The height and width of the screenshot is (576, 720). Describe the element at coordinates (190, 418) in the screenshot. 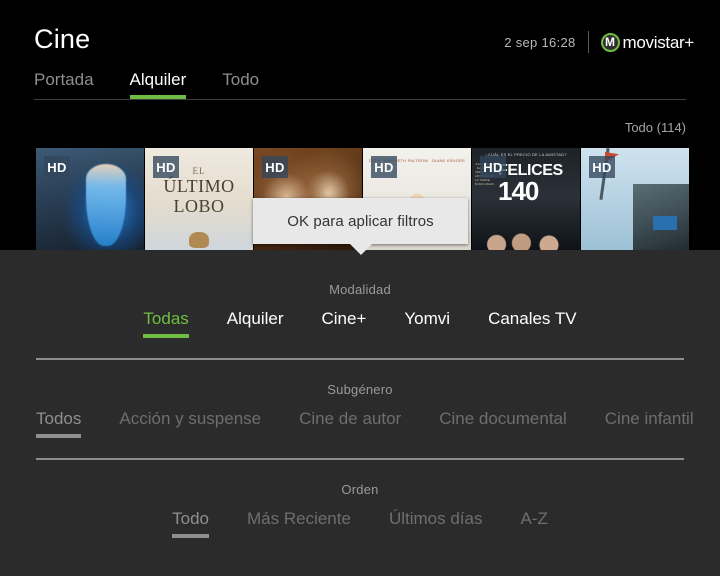

I see `option-label: Acción y suspense` at that location.